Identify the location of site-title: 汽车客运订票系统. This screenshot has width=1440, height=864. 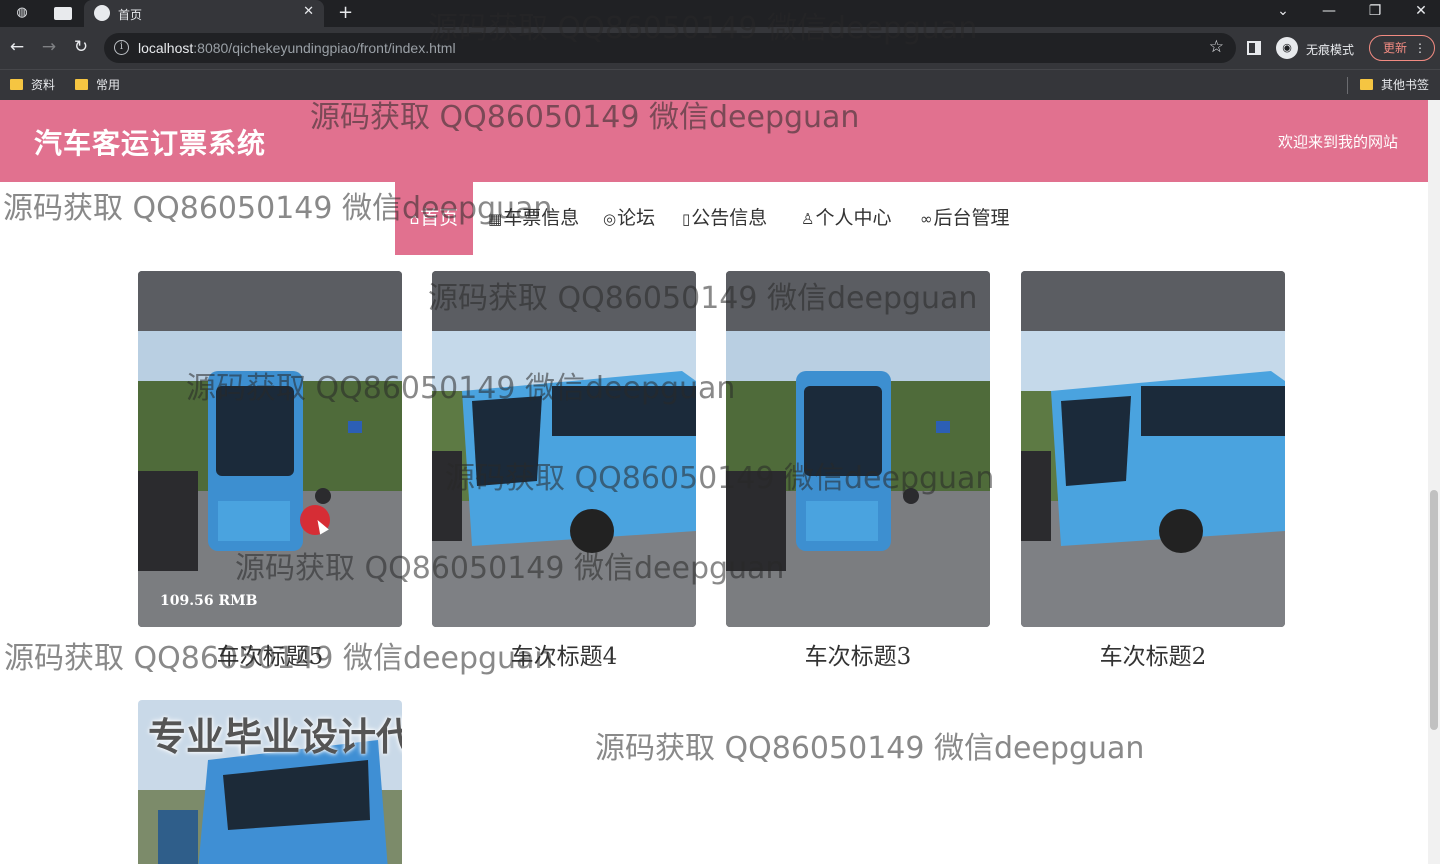
(150, 143).